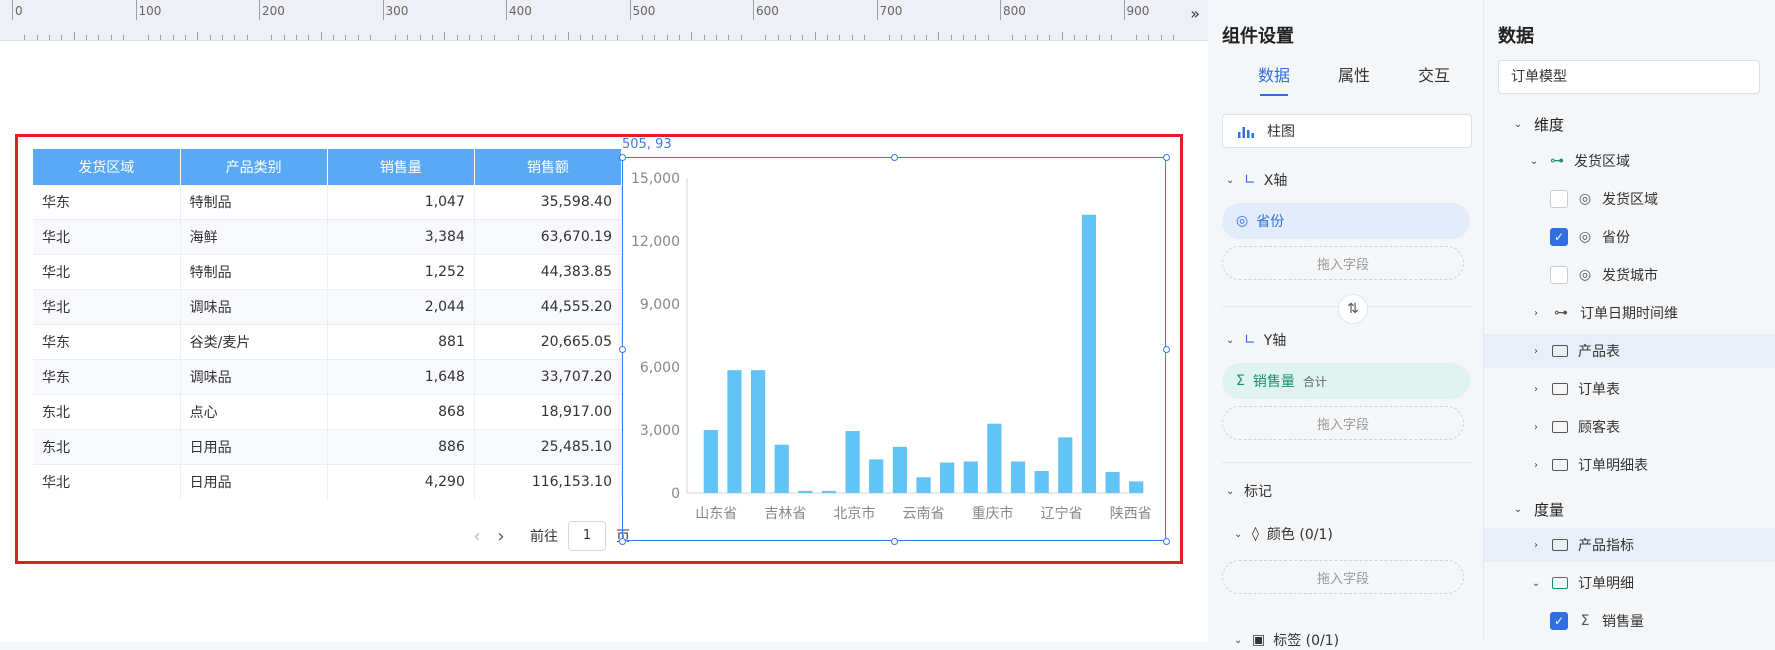 The image size is (1775, 650). I want to click on tree-node: › 产品表, so click(1629, 351).